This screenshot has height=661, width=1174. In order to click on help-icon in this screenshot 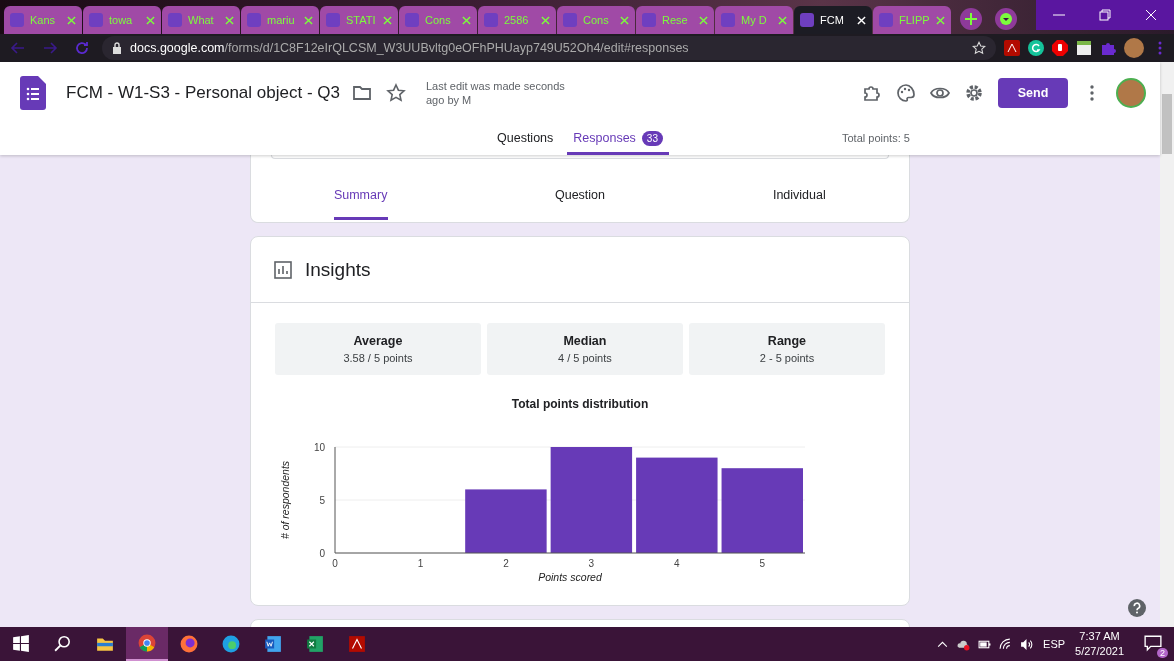, I will do `click(1137, 608)`.